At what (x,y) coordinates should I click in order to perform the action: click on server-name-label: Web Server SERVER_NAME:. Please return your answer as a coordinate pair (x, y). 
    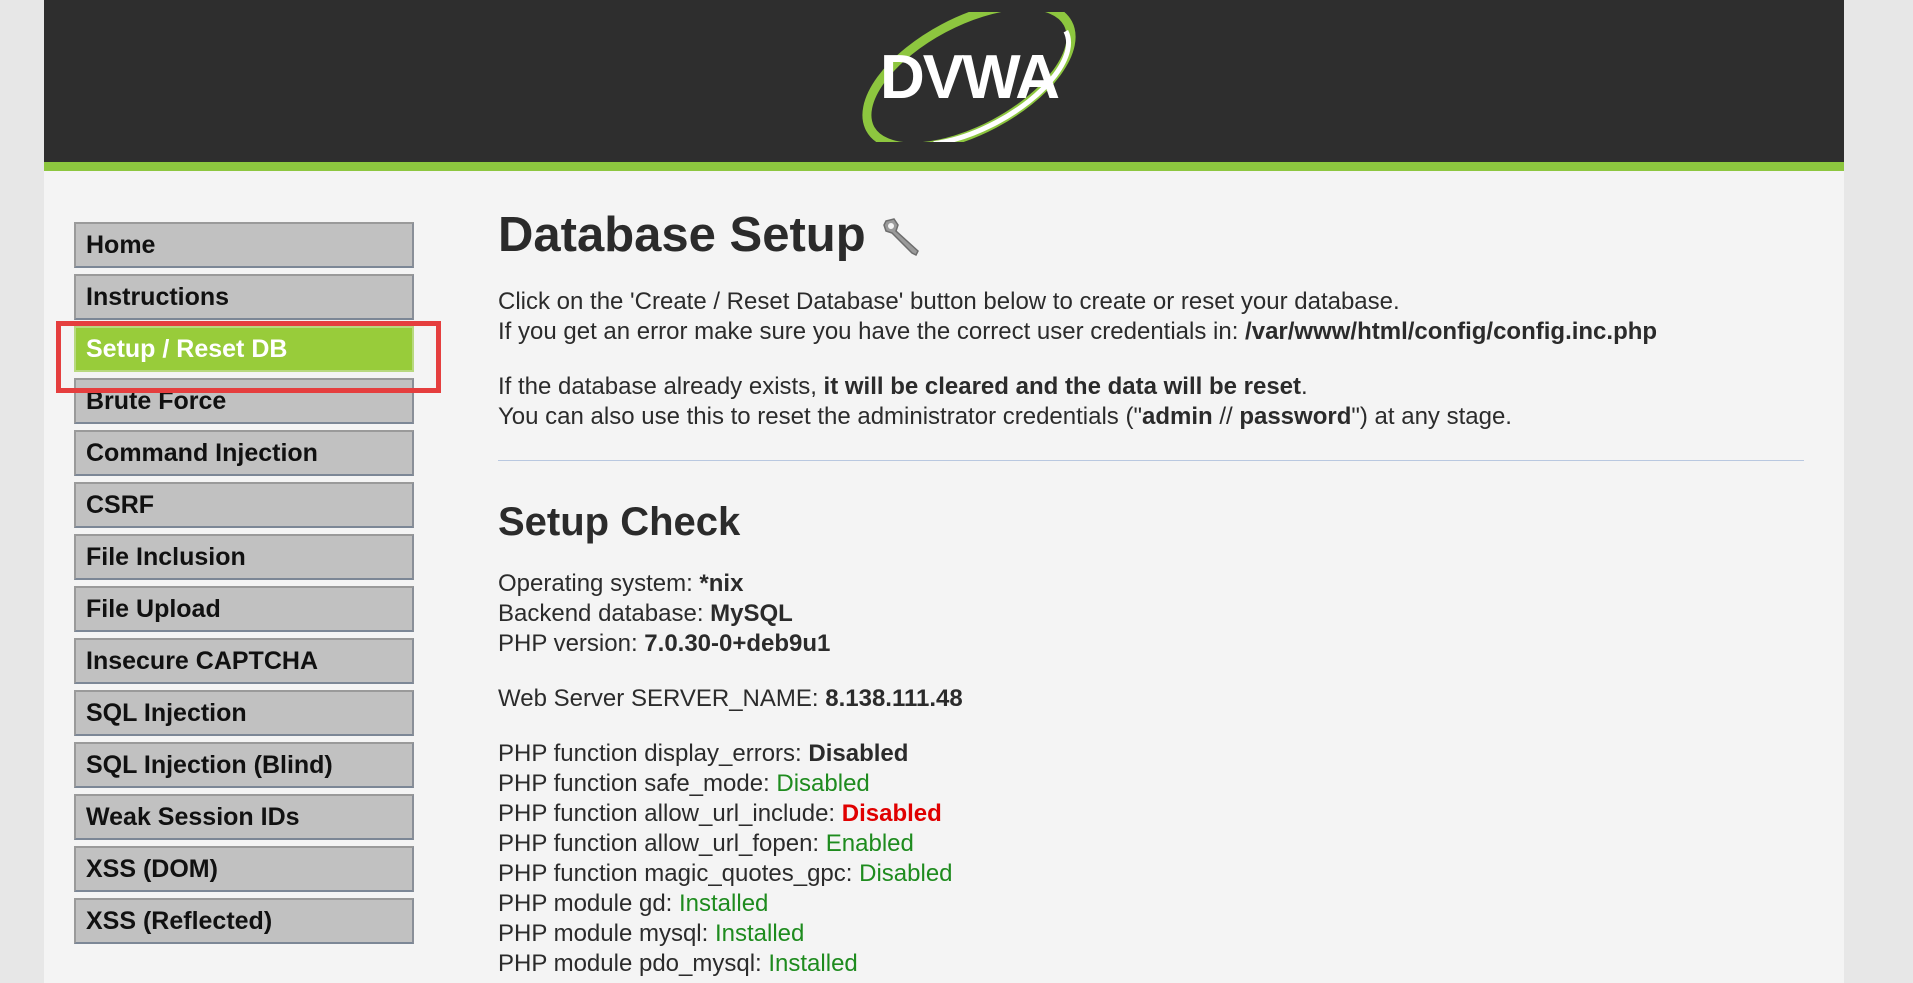
    Looking at the image, I should click on (662, 698).